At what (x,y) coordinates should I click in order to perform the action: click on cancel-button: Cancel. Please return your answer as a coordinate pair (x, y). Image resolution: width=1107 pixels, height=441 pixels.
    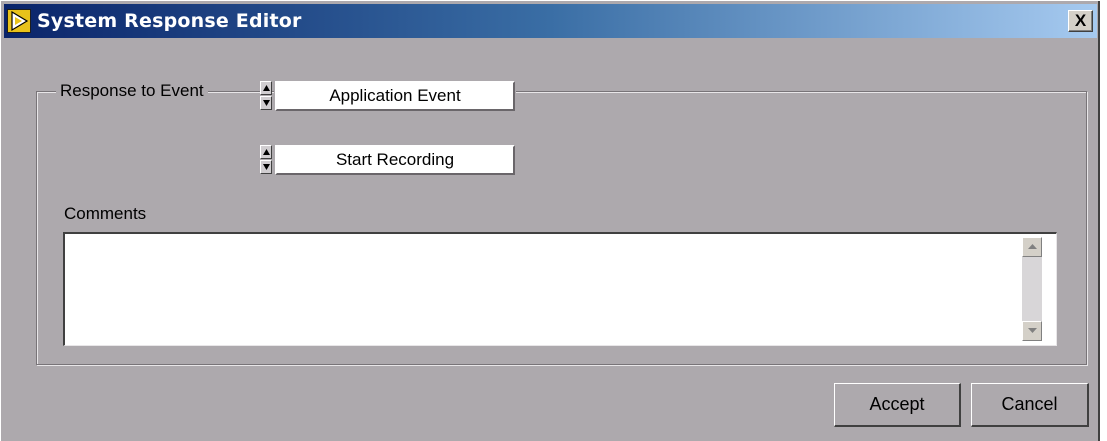
    Looking at the image, I should click on (1030, 405).